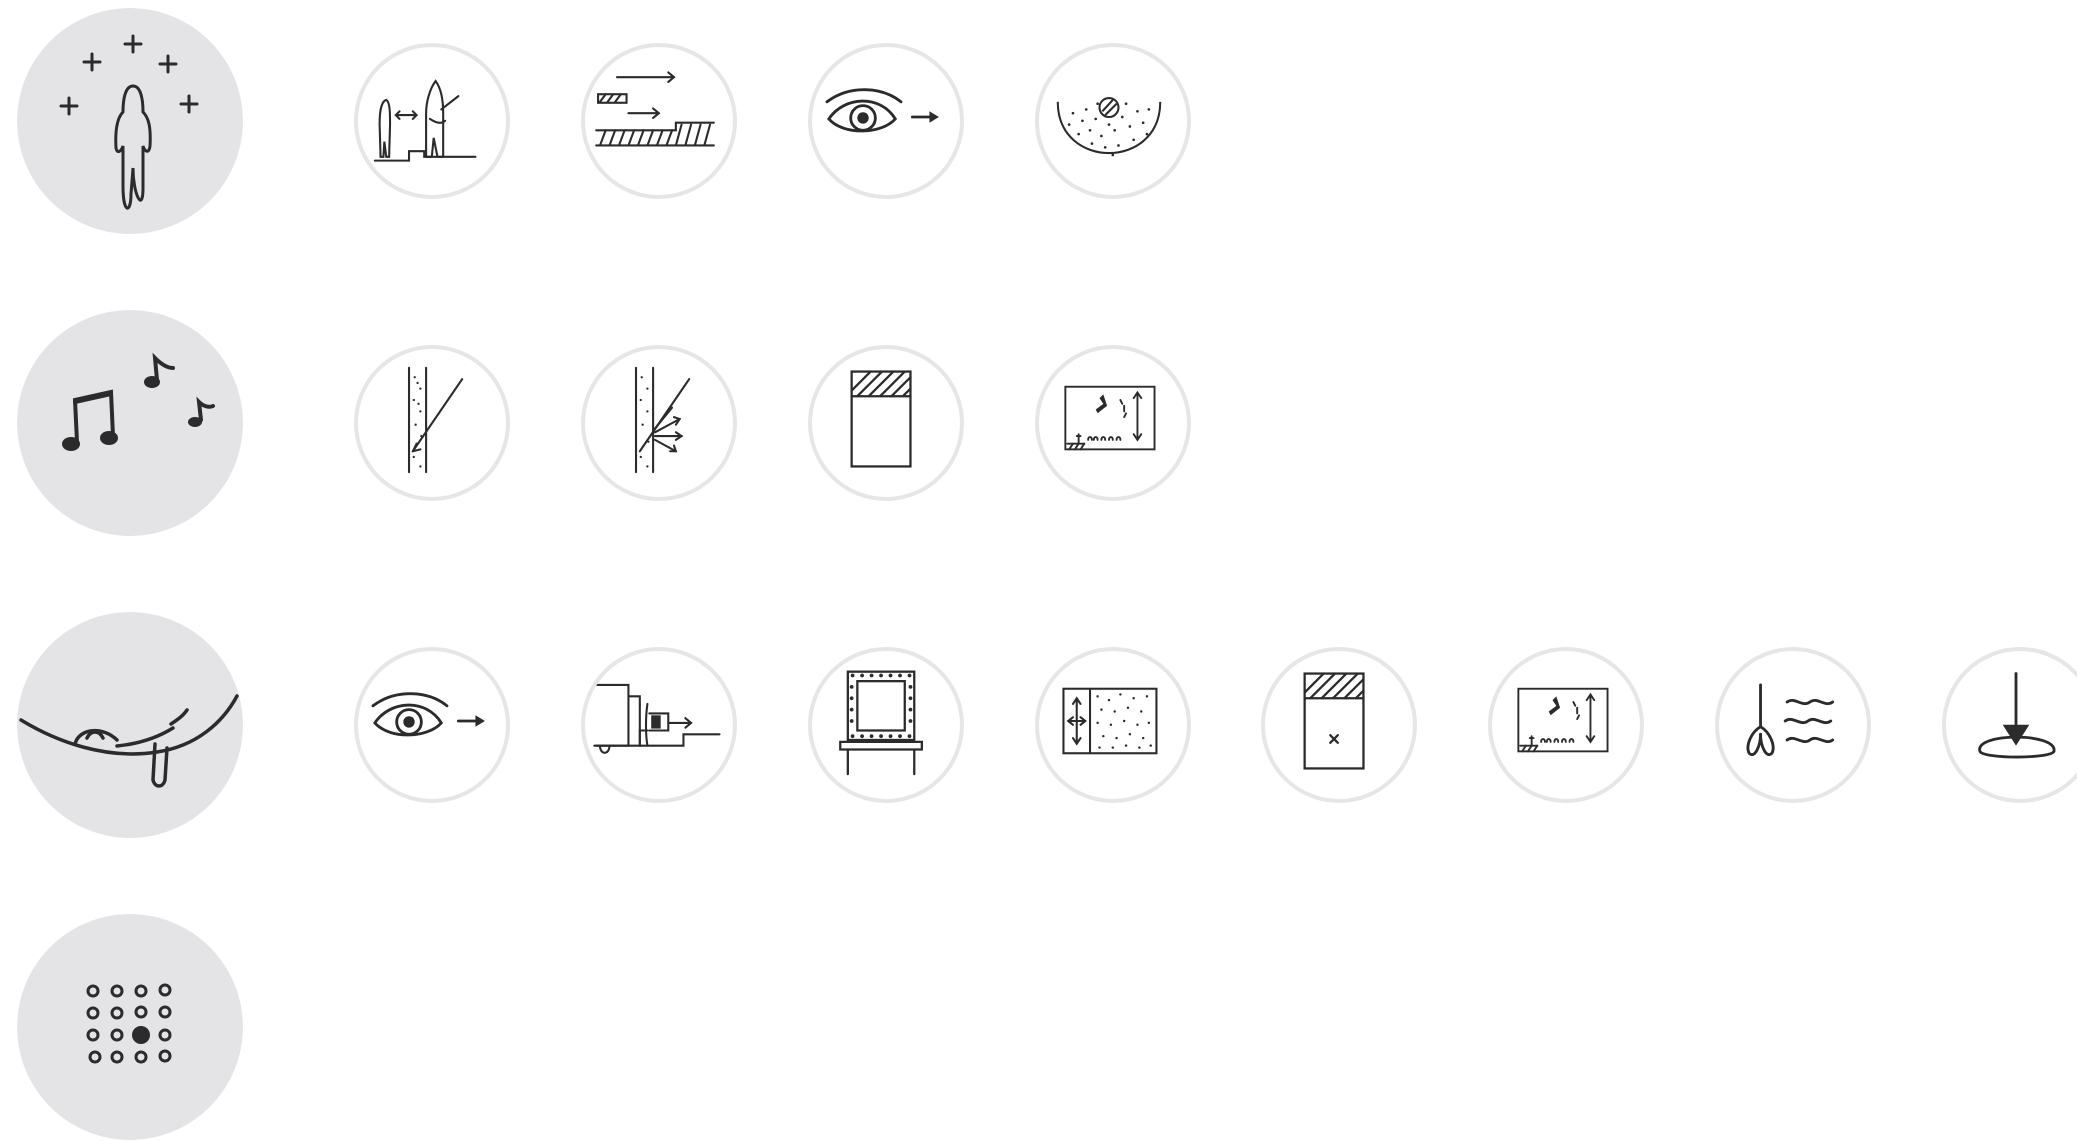 The width and height of the screenshot is (2077, 1141). I want to click on step-framed-mirror, so click(886, 725).